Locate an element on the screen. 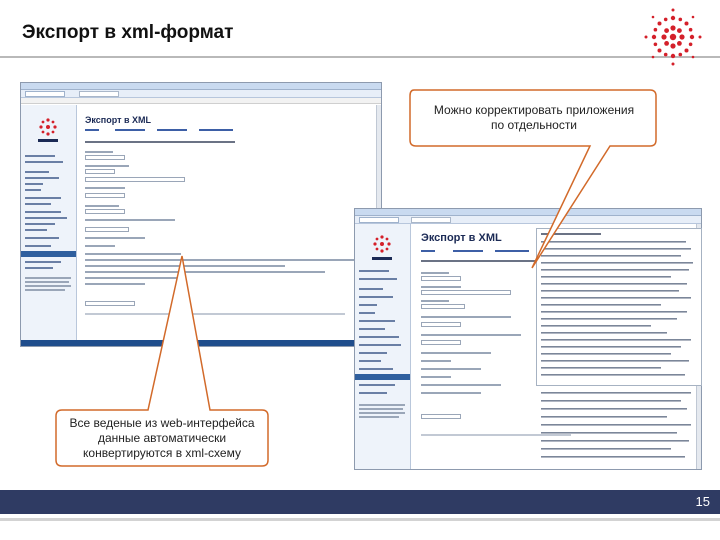  slide-title: Экспорт в xml-формат is located at coordinates (128, 32).